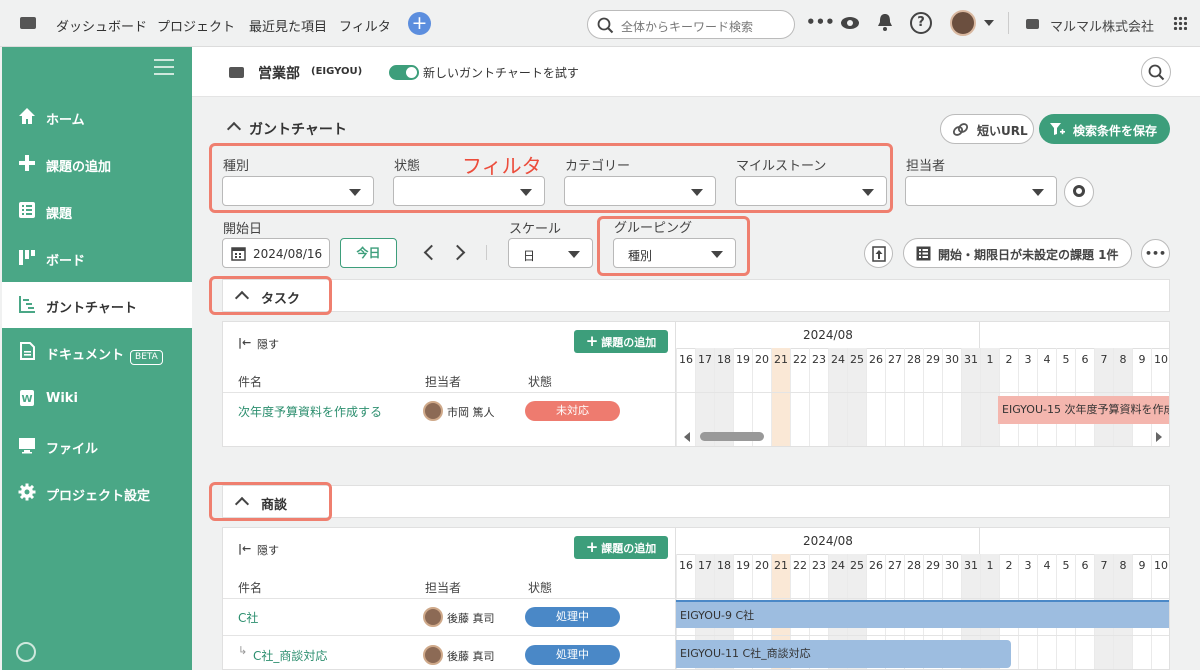 The width and height of the screenshot is (1200, 670). I want to click on nav-filter: フィルタ, so click(365, 25).